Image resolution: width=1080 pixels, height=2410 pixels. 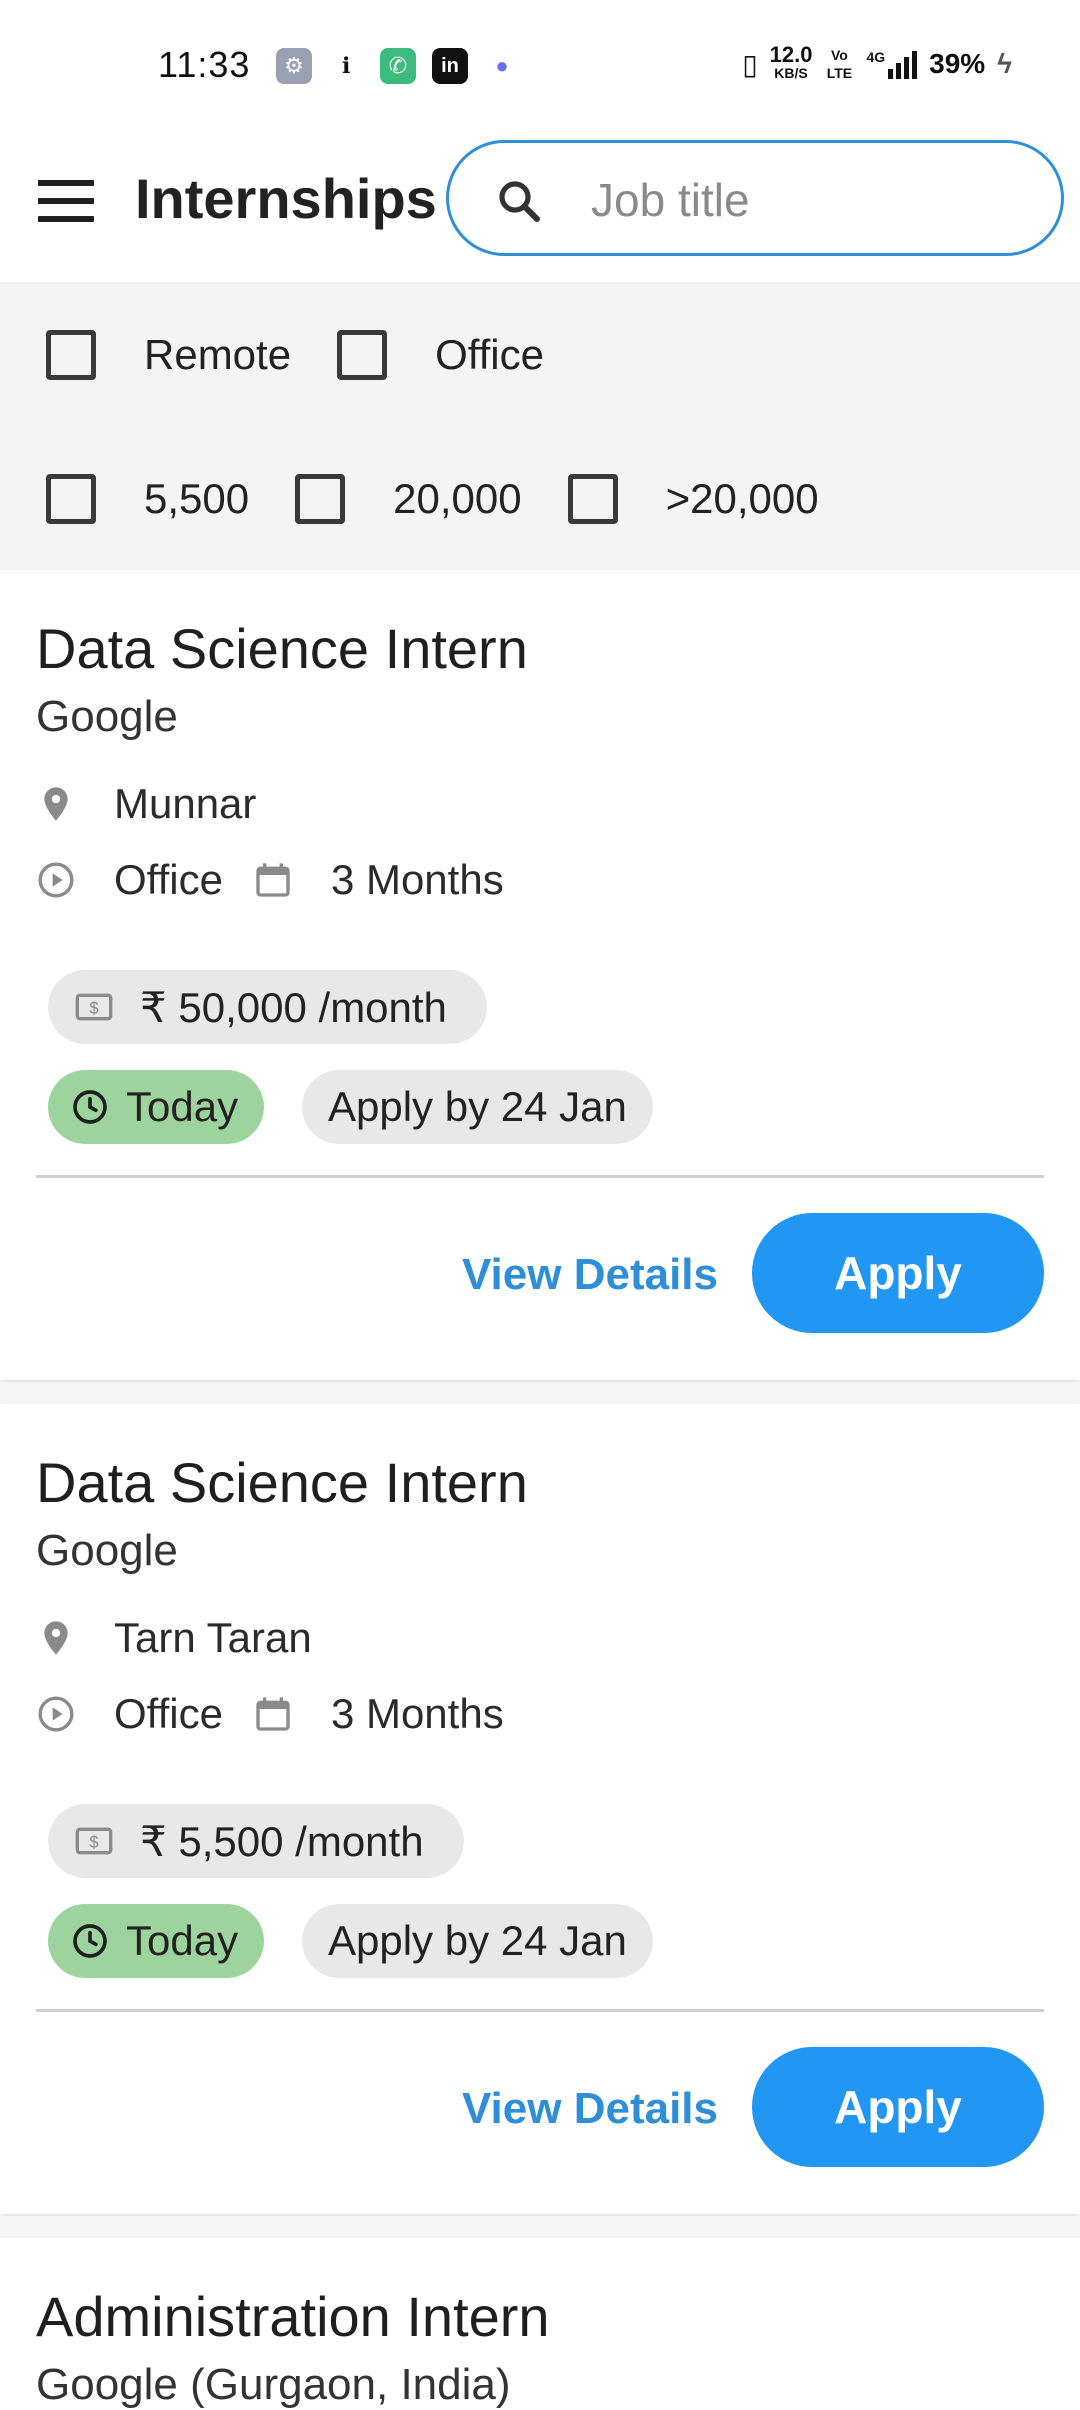 What do you see at coordinates (791, 54) in the screenshot?
I see `speed-value: 12.0` at bounding box center [791, 54].